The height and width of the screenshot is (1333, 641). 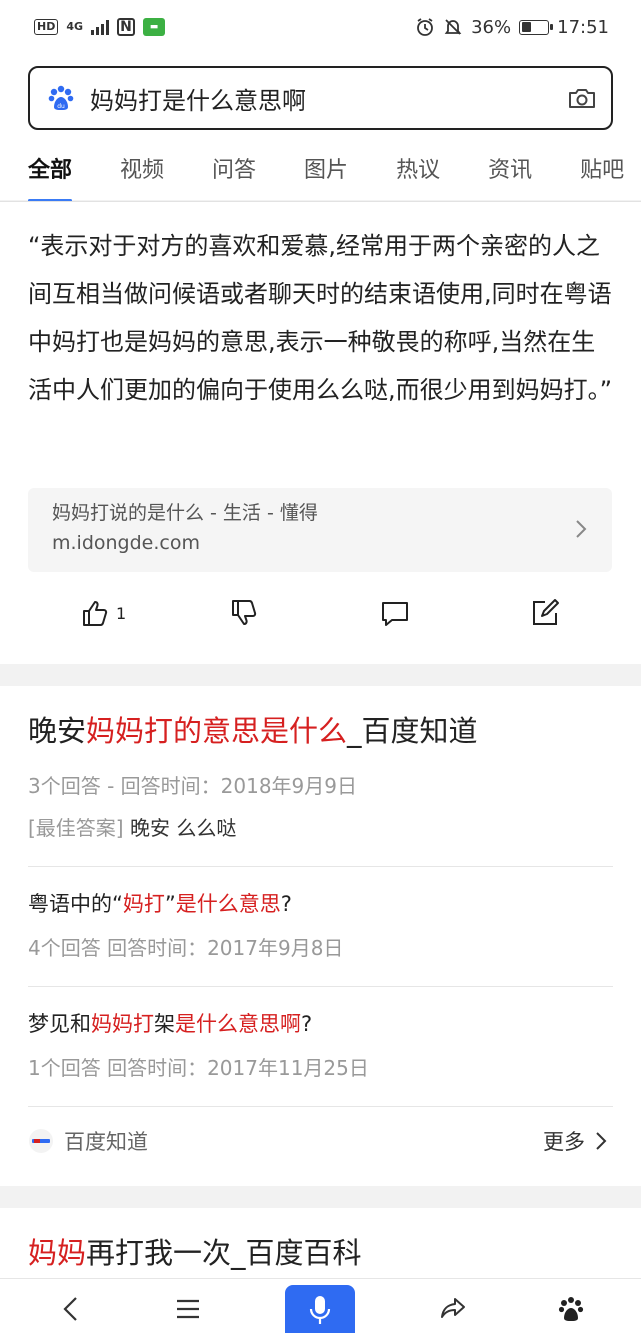 I want to click on share-button, so click(x=453, y=1309).